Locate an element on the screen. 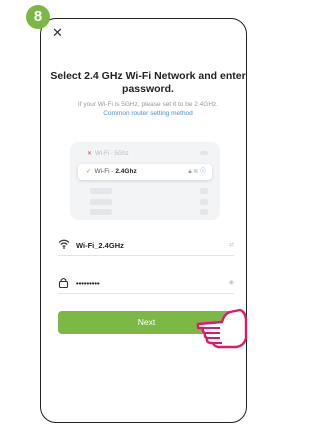 This screenshot has height=428, width=320. pointing-hand-icon is located at coordinates (222, 328).